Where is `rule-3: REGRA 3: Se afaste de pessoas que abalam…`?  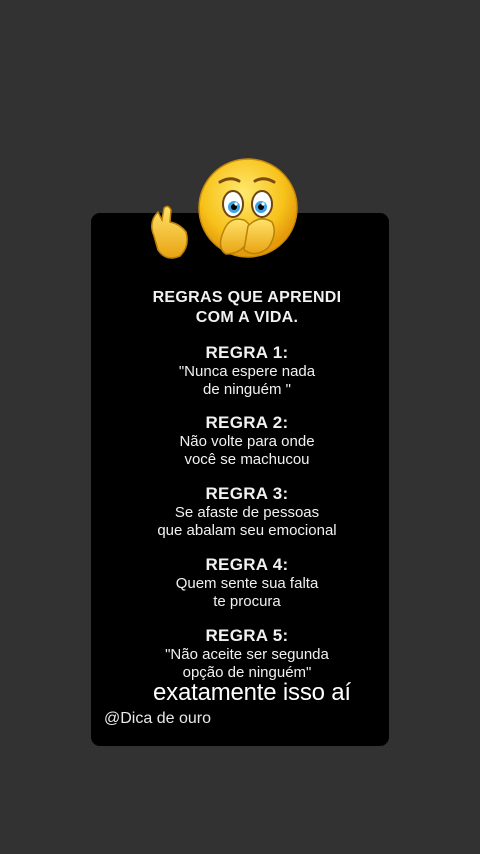
rule-3: REGRA 3: Se afaste de pessoas que abalam… is located at coordinates (247, 512).